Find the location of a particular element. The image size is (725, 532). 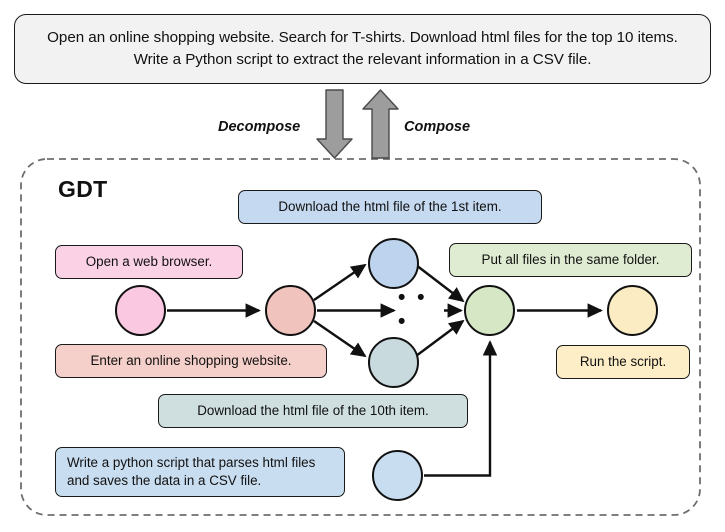

graph-node-download-first is located at coordinates (393, 263).